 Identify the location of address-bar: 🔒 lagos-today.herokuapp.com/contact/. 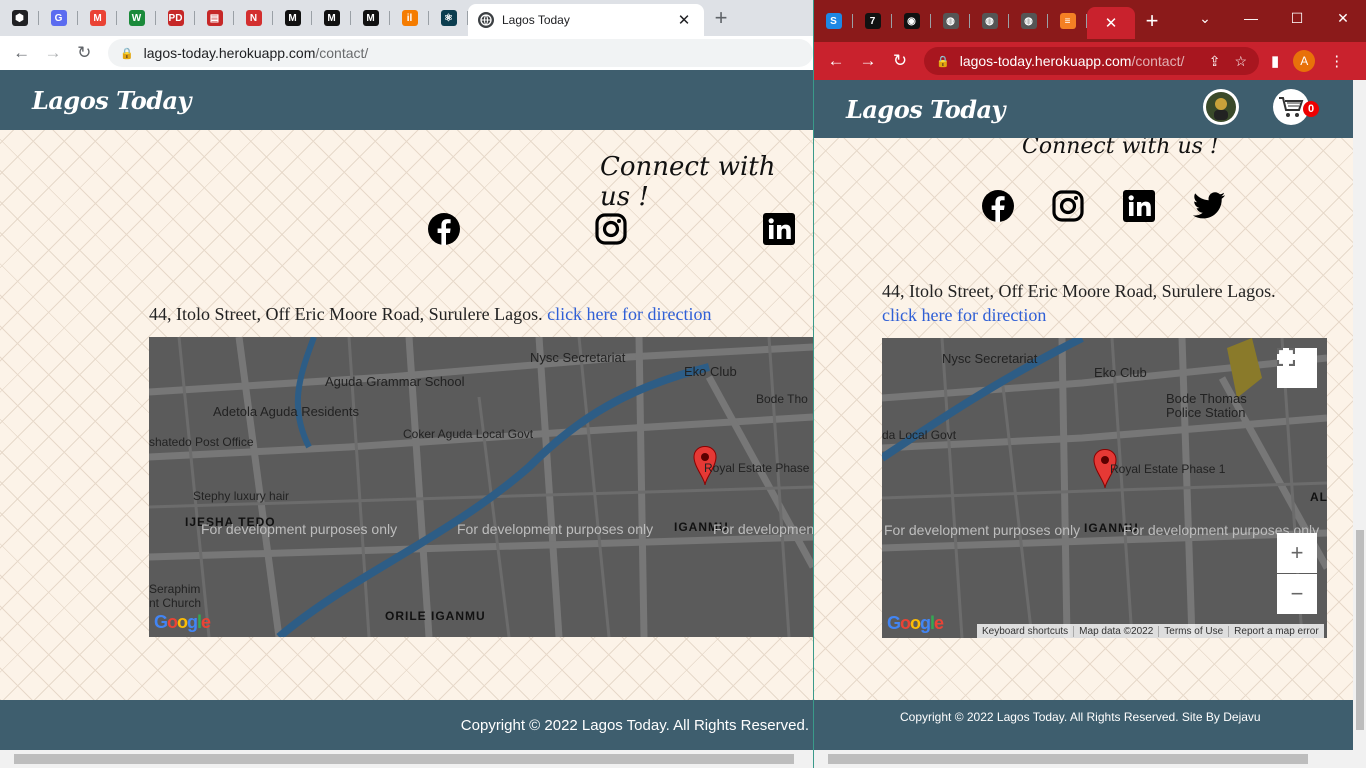
(460, 53).